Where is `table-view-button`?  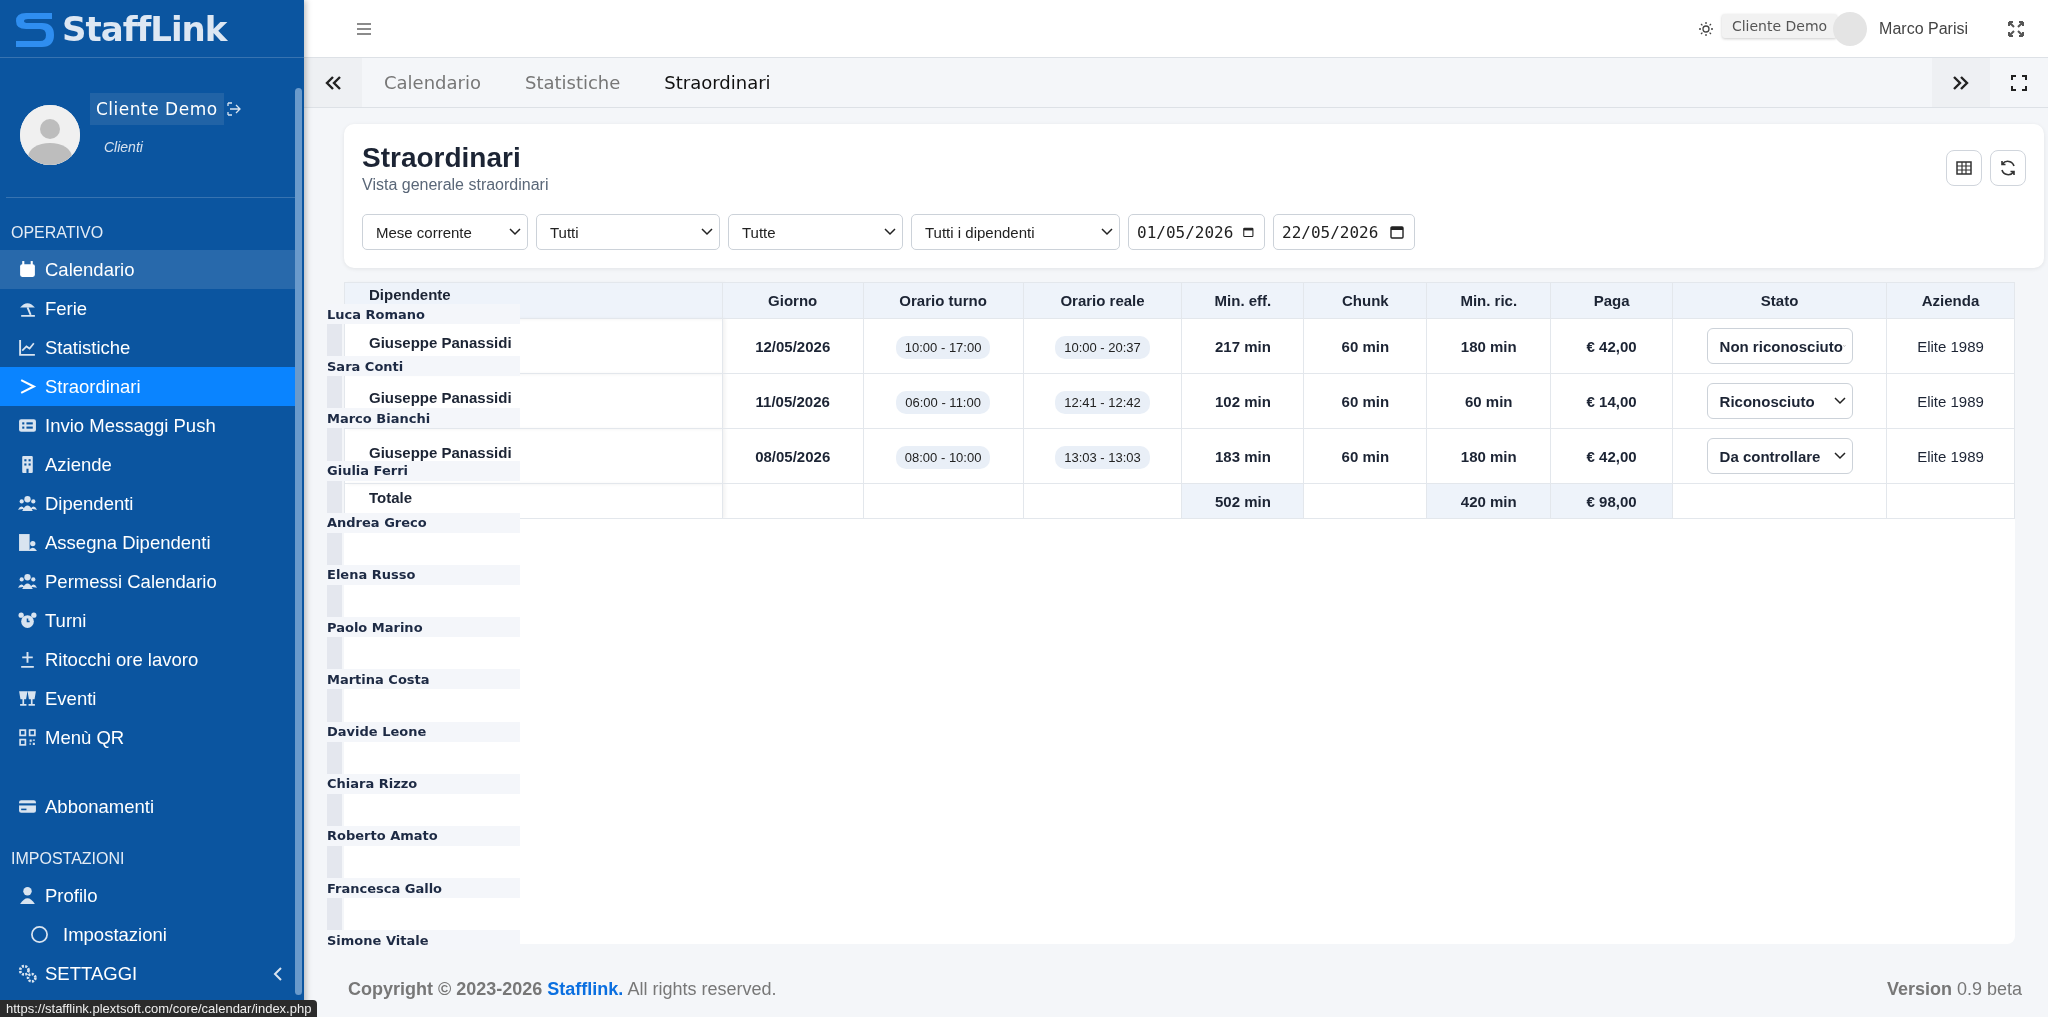 table-view-button is located at coordinates (1964, 168).